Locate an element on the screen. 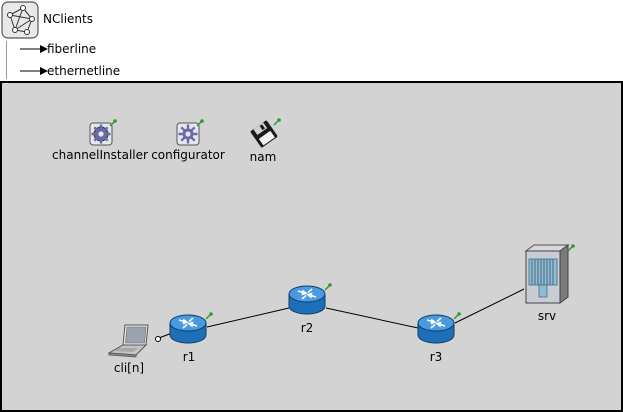  module-r2 is located at coordinates (310, 299).